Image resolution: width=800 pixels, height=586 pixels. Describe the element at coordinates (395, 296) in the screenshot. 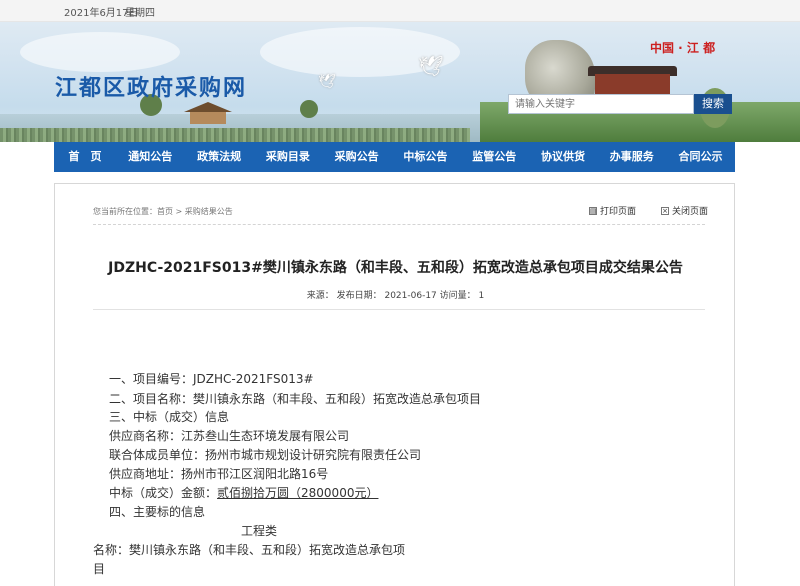

I see `article-meta: 来源： 发布日期： 2021-06-17 访问量： 1` at that location.